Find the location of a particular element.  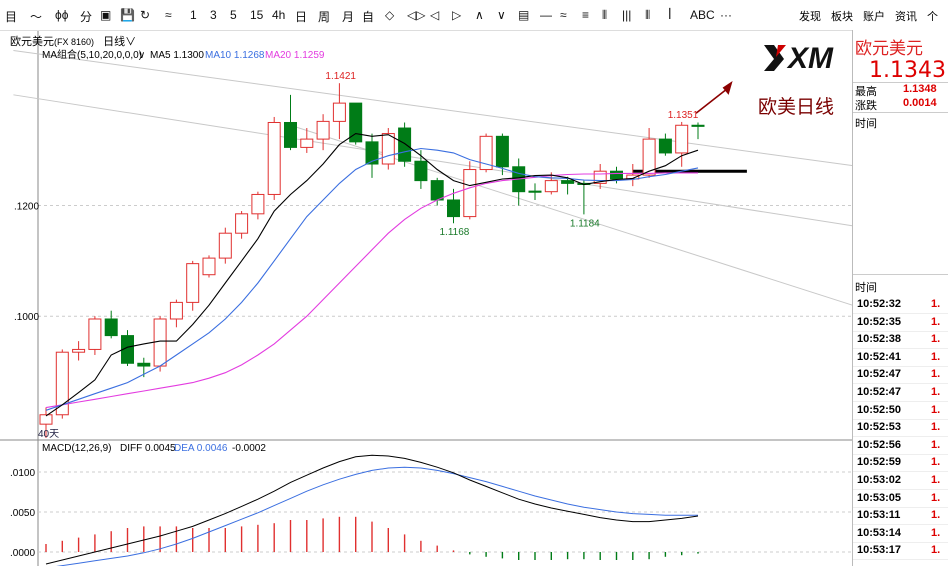

toolbar-button-3: 分 is located at coordinates (86, 16).